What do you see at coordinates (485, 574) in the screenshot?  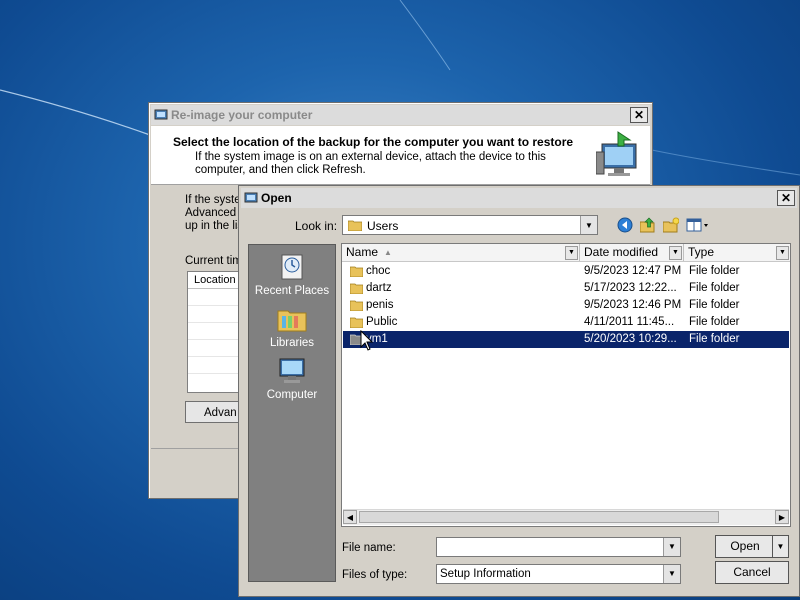 I see `file-type-value: Setup Information` at bounding box center [485, 574].